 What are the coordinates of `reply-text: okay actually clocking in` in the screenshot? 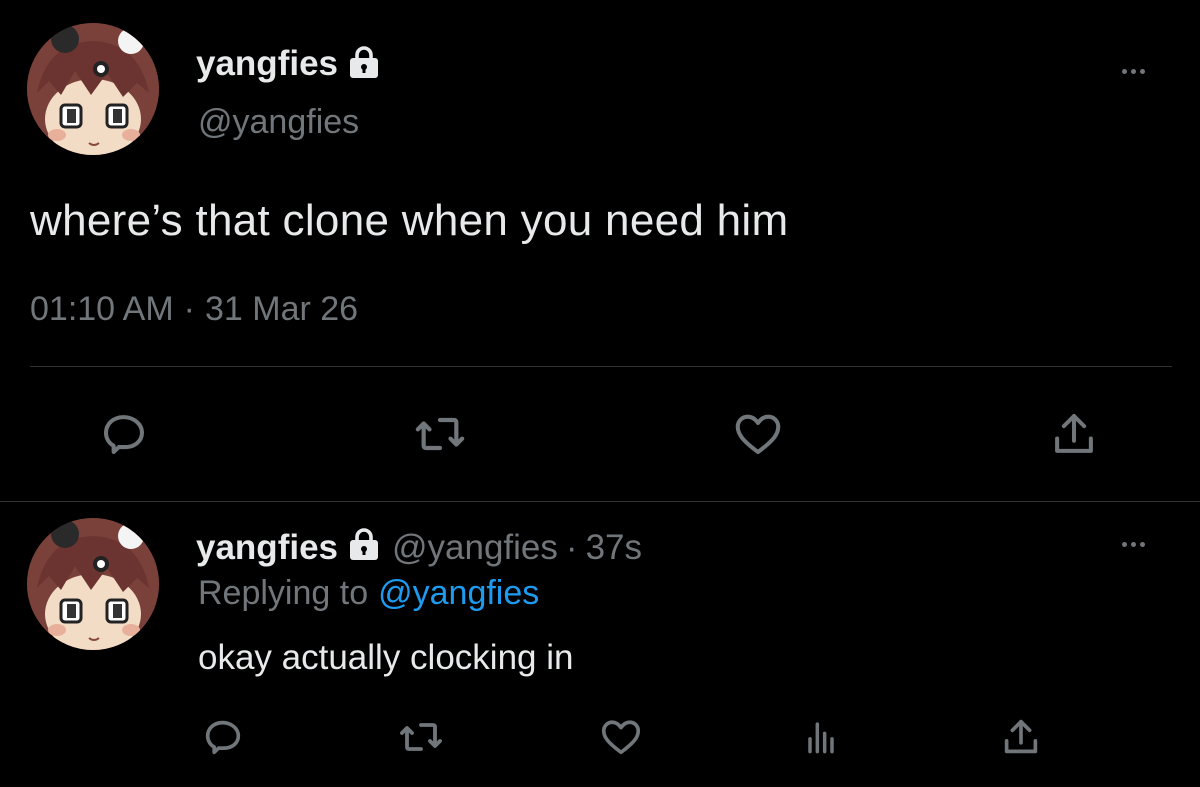 It's located at (386, 657).